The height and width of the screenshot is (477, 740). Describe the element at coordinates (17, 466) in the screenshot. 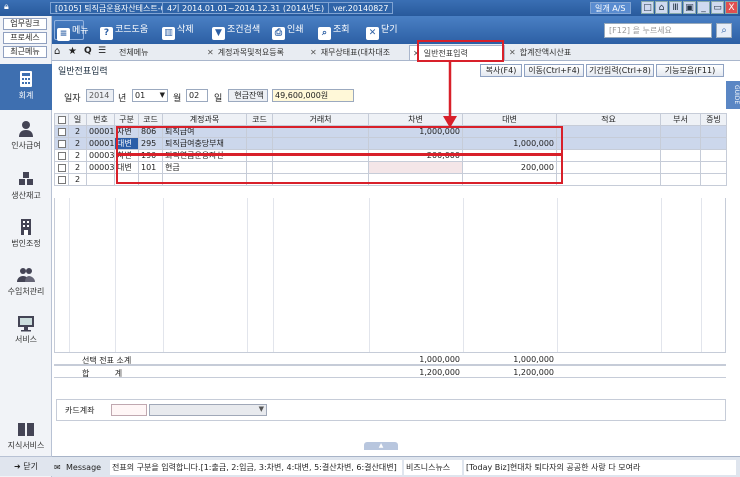

I see `exit-icon: ➜` at that location.